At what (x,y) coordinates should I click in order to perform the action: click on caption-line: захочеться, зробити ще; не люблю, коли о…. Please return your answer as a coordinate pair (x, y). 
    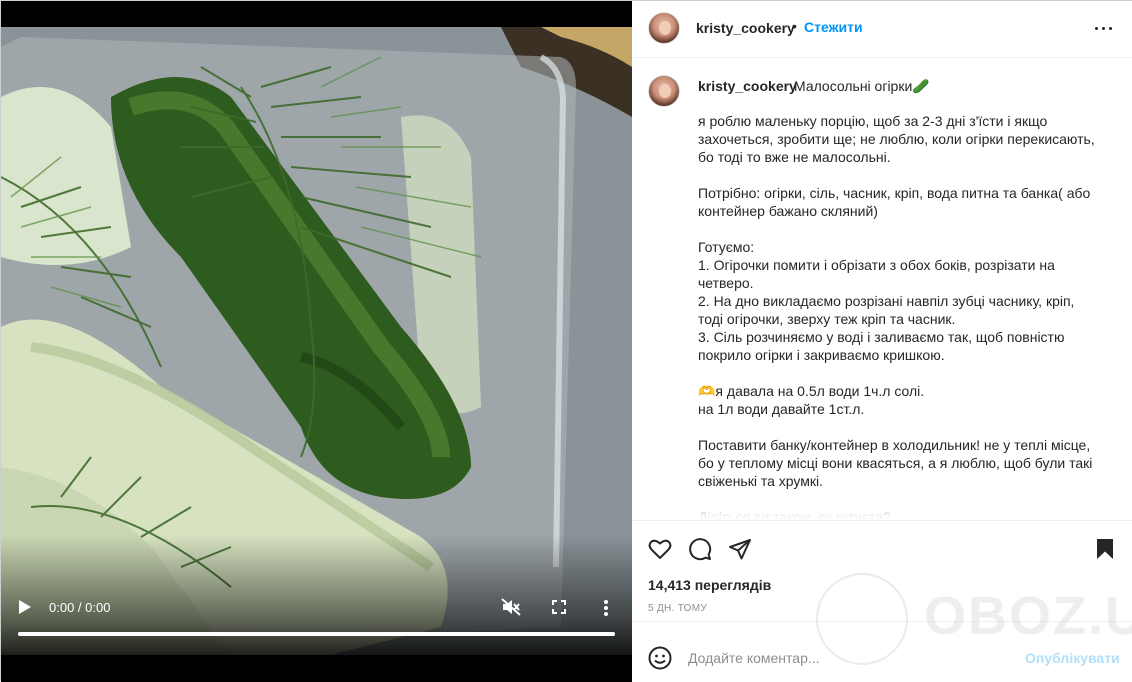
    Looking at the image, I should click on (896, 139).